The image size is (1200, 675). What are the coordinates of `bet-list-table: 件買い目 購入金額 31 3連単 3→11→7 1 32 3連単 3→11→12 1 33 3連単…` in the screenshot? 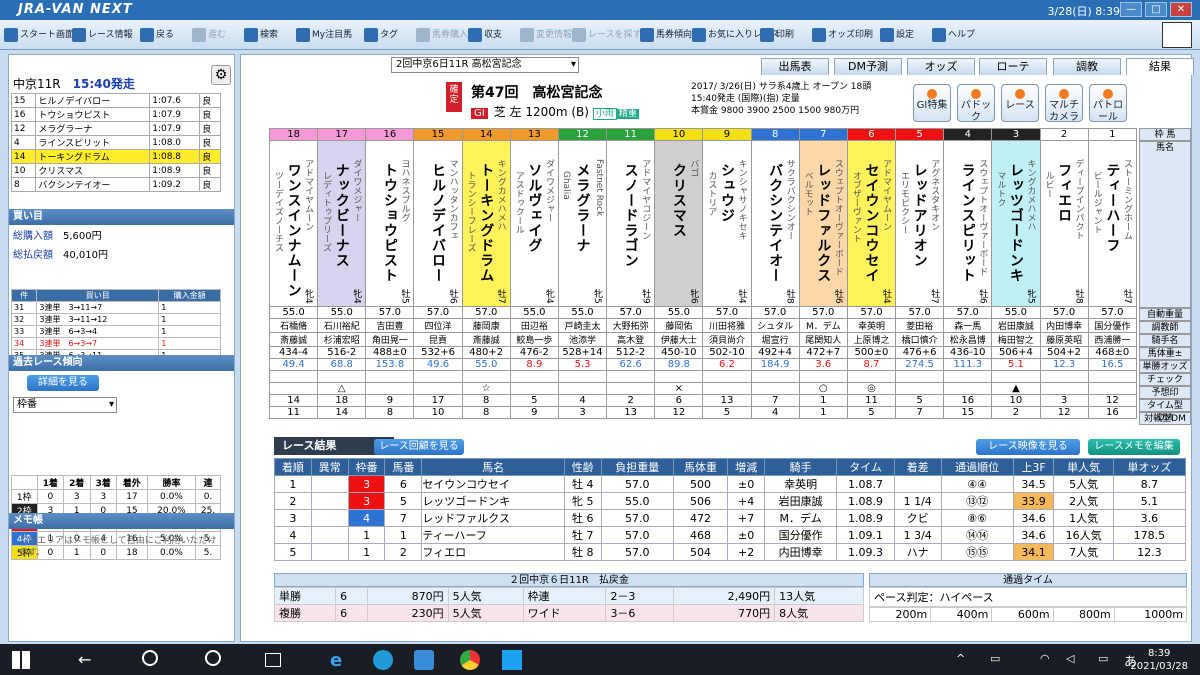 It's located at (115, 325).